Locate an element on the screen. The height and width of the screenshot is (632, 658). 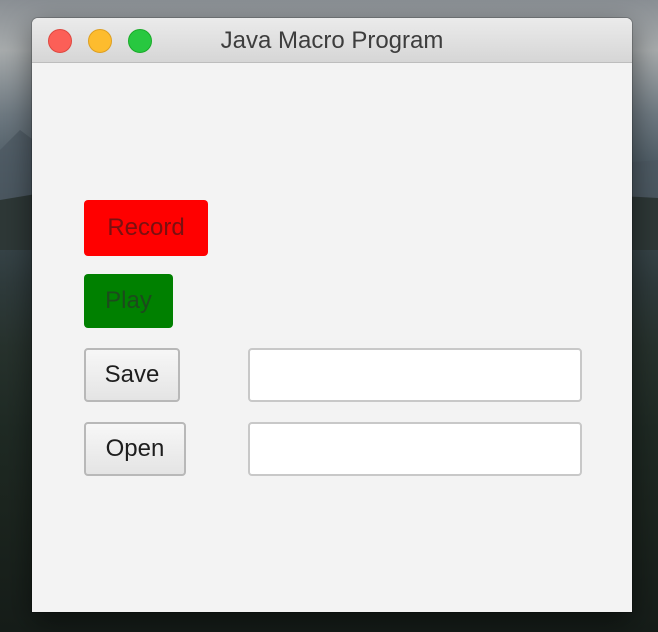
window-title: Java Macro Program is located at coordinates (332, 40).